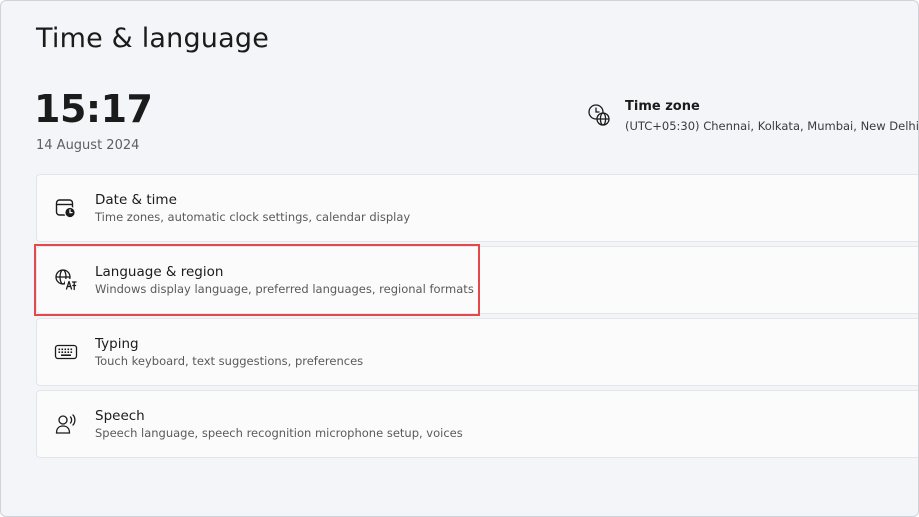 The width and height of the screenshot is (919, 517). Describe the element at coordinates (88, 145) in the screenshot. I see `current-date: 14 August 2024` at that location.